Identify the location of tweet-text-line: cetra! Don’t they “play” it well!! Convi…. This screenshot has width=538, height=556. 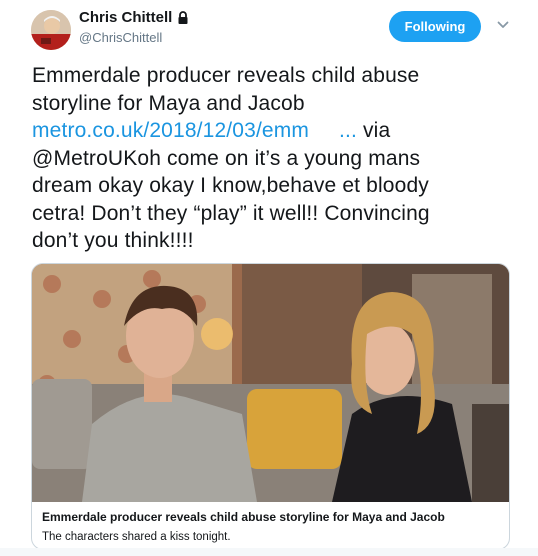
(231, 213).